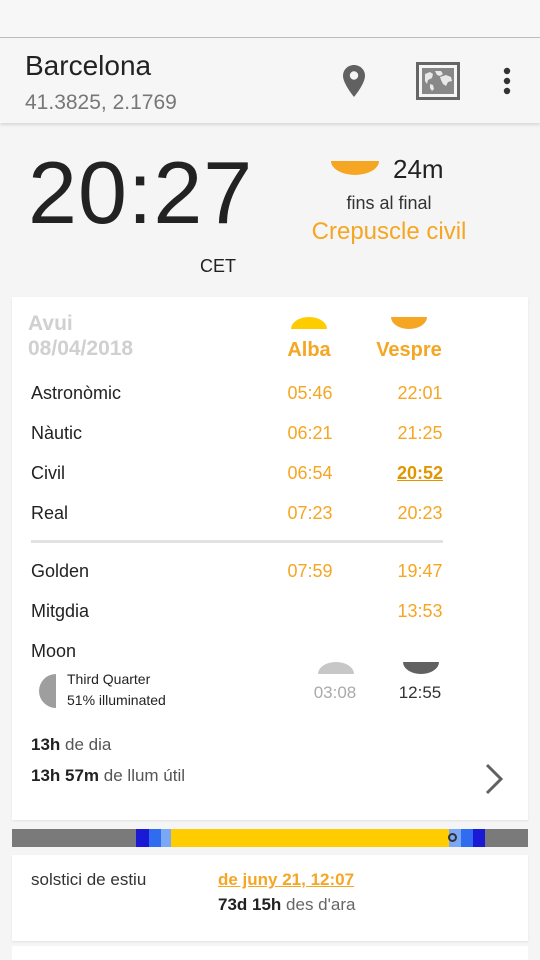  I want to click on day-length-suffix: de dia, so click(88, 744).